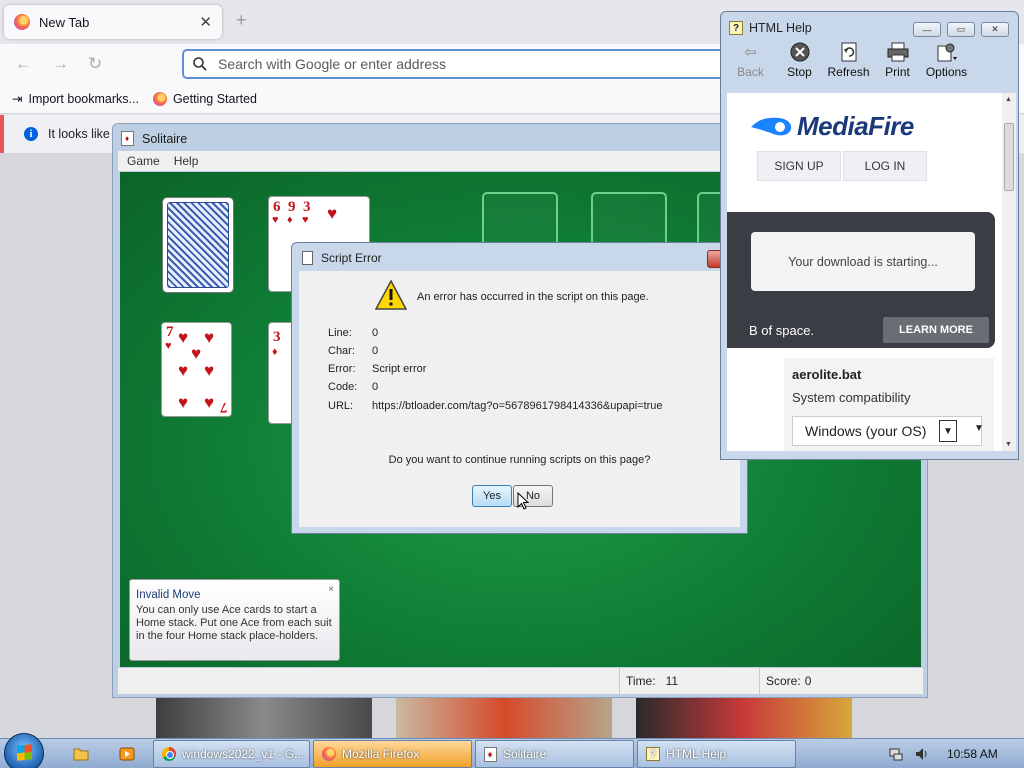 Image resolution: width=1024 pixels, height=768 pixels. What do you see at coordinates (168, 346) in the screenshot?
I see `card-suit: ♥` at bounding box center [168, 346].